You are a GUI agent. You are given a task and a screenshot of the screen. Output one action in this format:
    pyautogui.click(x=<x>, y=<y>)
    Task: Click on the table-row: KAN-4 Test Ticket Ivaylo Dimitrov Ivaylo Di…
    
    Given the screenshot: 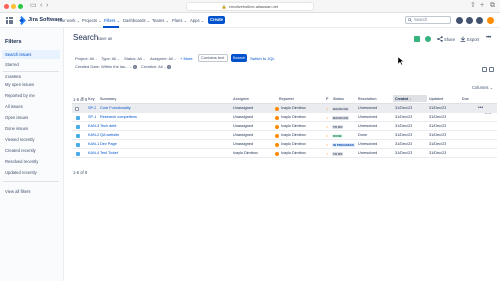 What is the action you would take?
    pyautogui.click(x=284, y=153)
    